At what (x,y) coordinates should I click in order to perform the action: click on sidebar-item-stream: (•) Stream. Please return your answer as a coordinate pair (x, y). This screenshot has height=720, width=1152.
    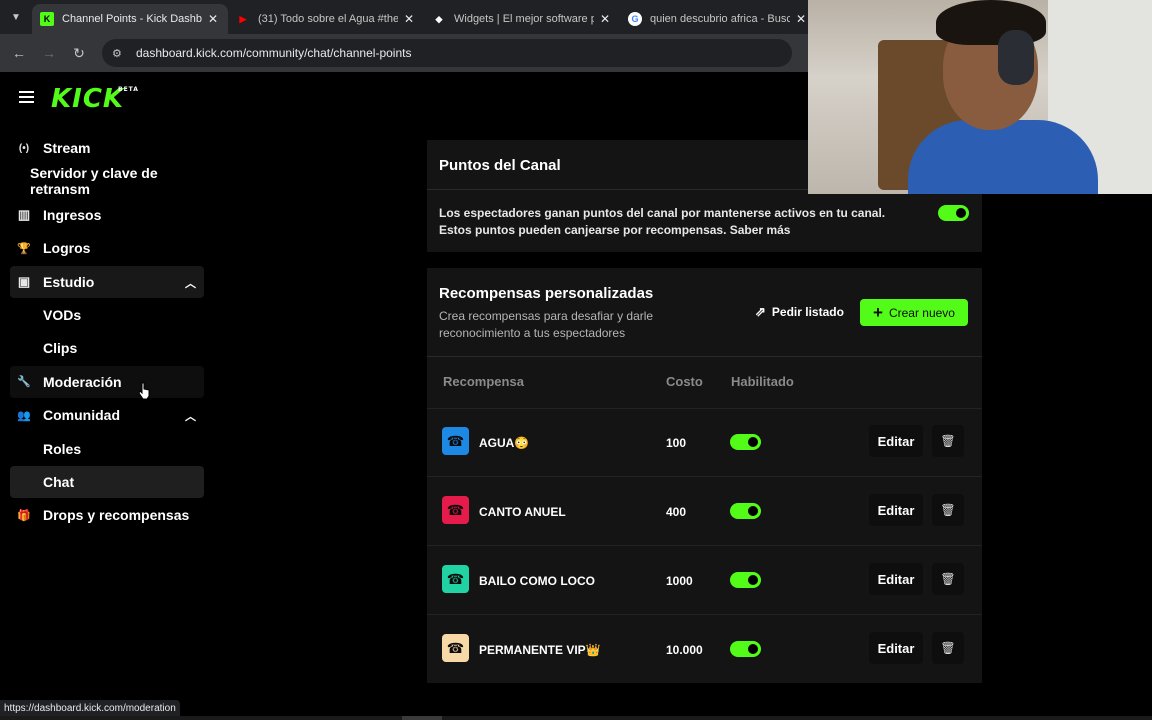
    Looking at the image, I should click on (107, 148).